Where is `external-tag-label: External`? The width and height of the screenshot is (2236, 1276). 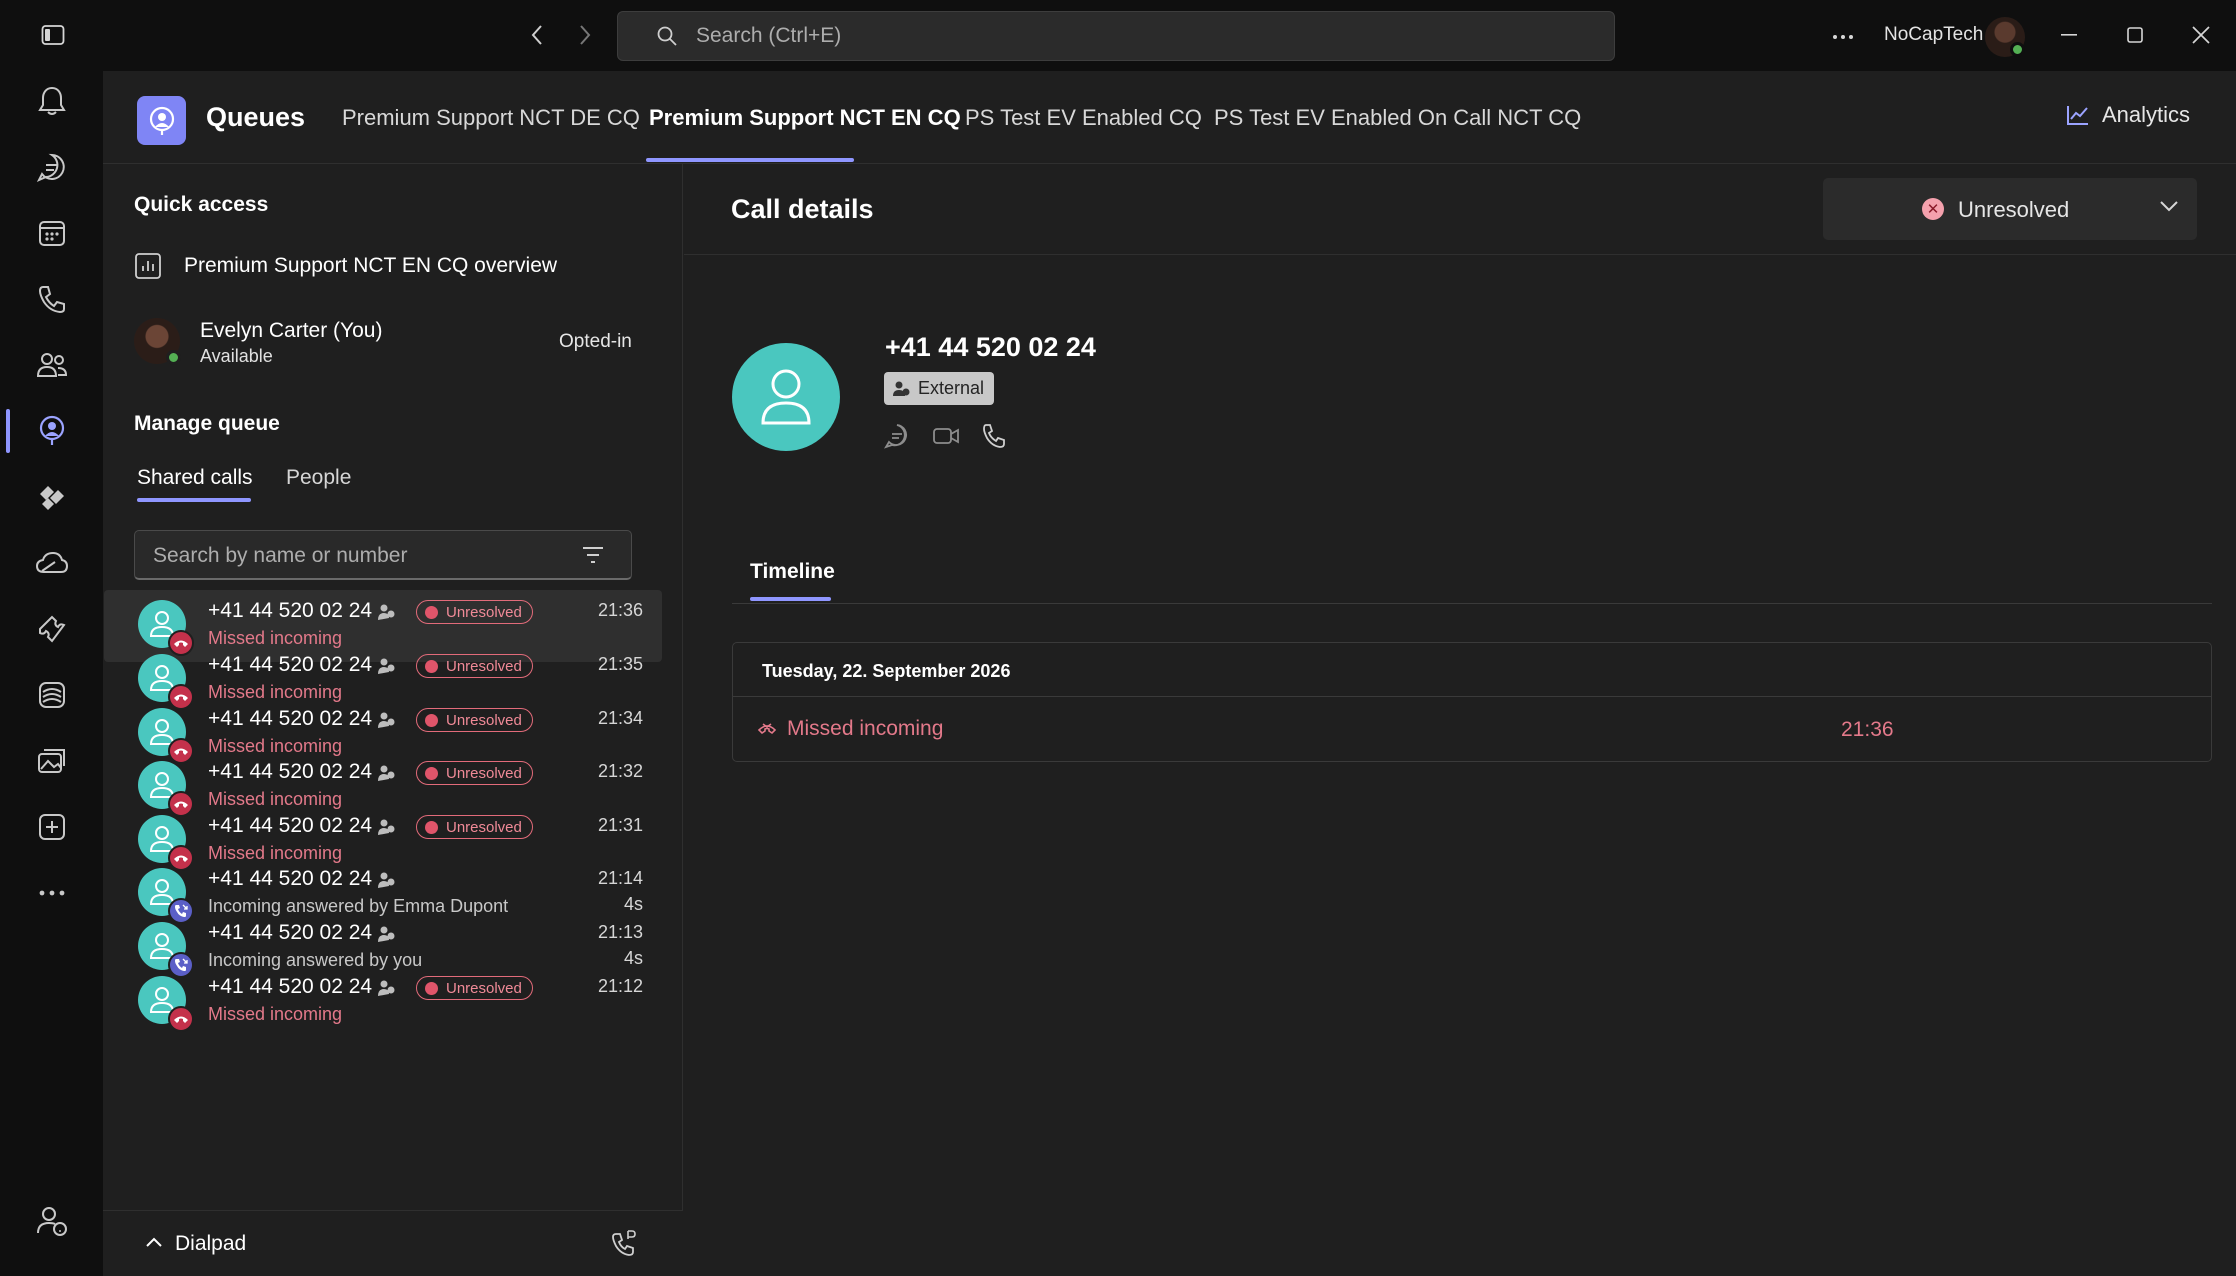
external-tag-label: External is located at coordinates (951, 388).